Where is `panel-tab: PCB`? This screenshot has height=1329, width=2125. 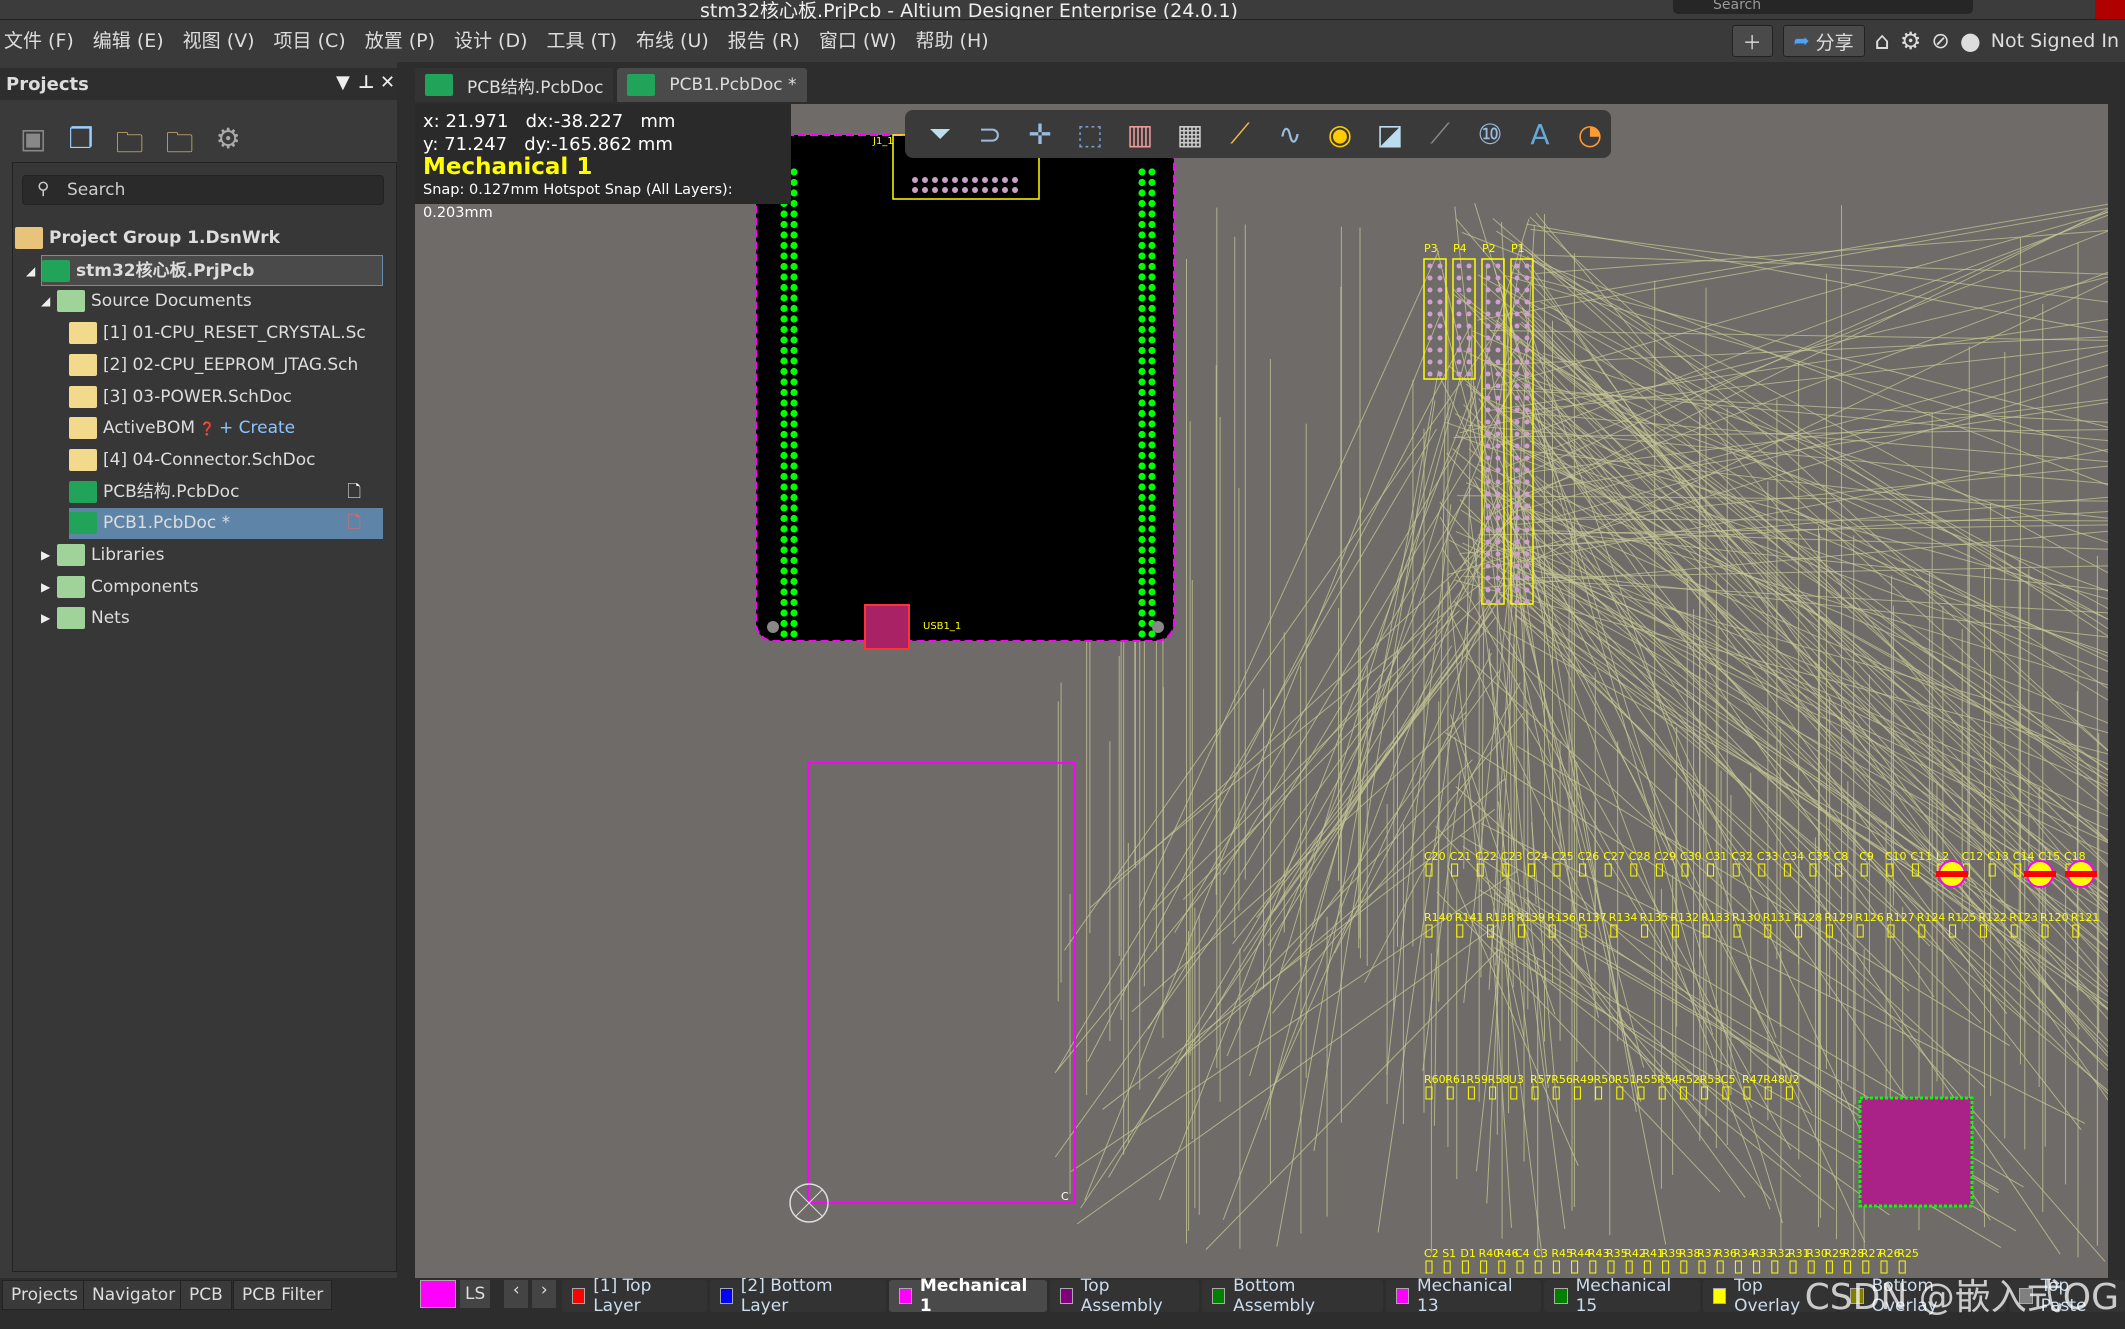
panel-tab: PCB is located at coordinates (206, 1295).